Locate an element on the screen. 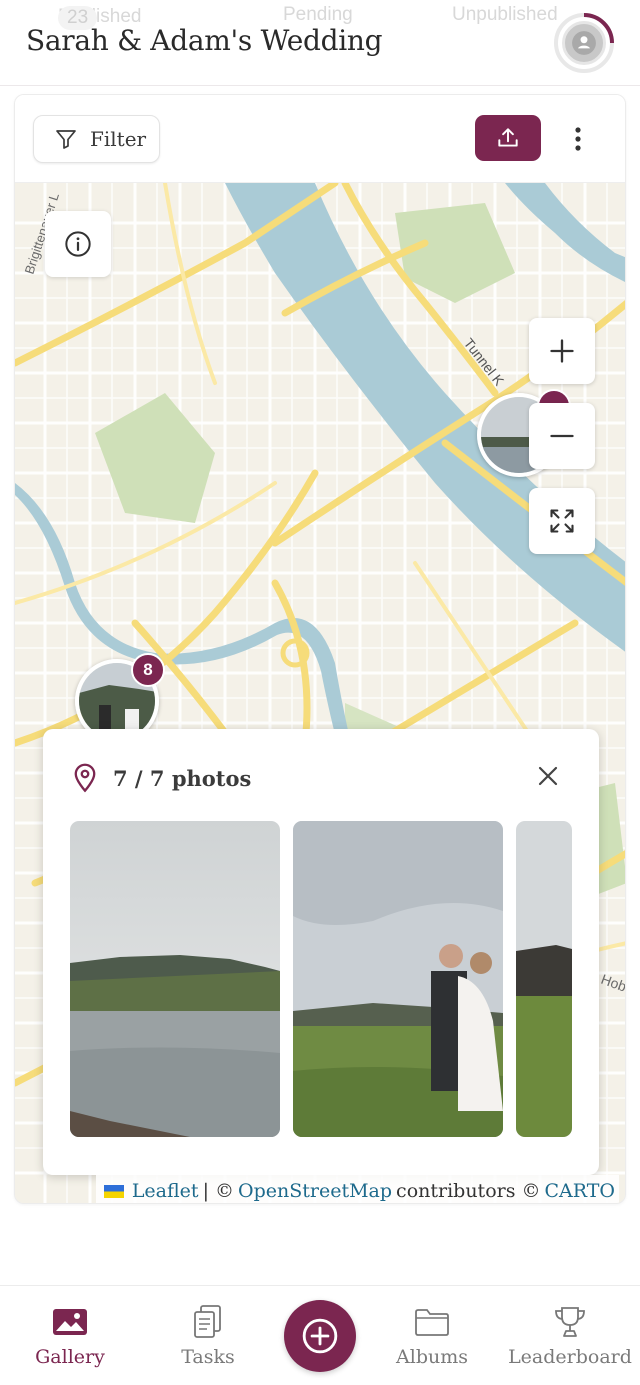 This screenshot has width=640, height=1385. upload-button is located at coordinates (508, 138).